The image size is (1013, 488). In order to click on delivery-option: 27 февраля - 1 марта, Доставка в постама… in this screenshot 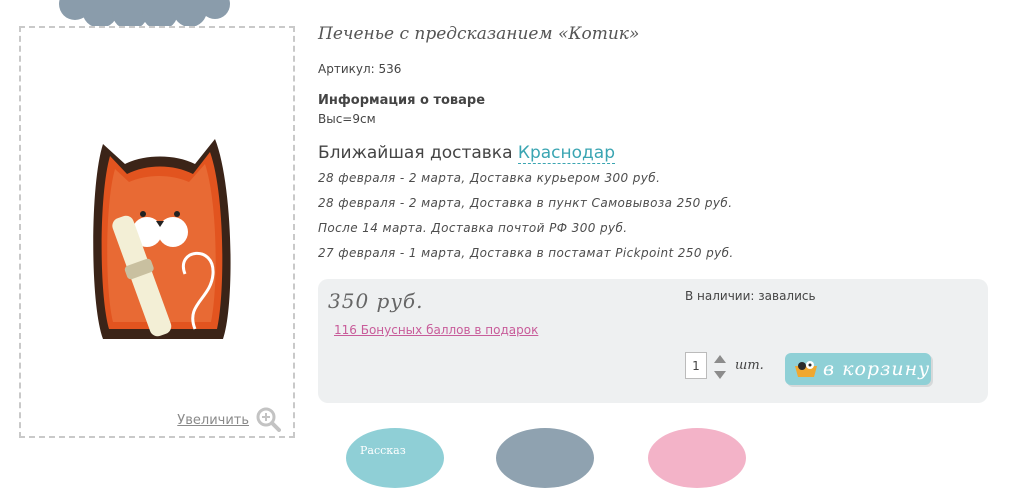, I will do `click(526, 253)`.